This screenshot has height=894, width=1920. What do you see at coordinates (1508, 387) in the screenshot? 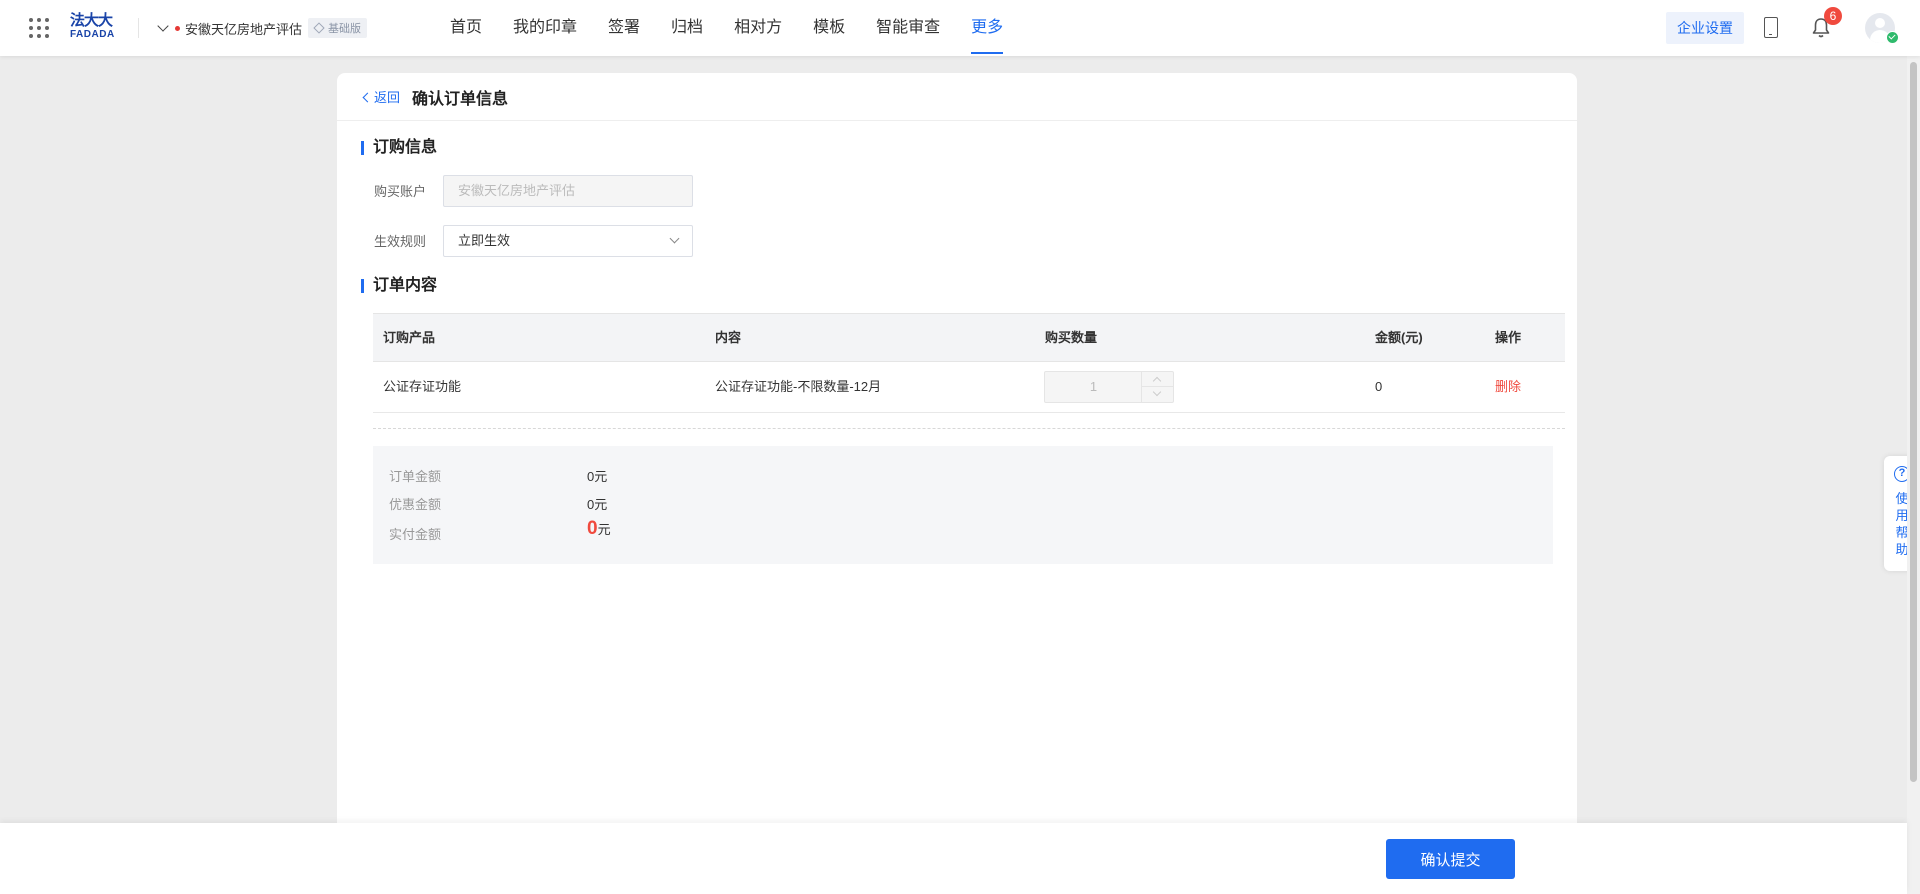
I see `delete-button: 删除` at bounding box center [1508, 387].